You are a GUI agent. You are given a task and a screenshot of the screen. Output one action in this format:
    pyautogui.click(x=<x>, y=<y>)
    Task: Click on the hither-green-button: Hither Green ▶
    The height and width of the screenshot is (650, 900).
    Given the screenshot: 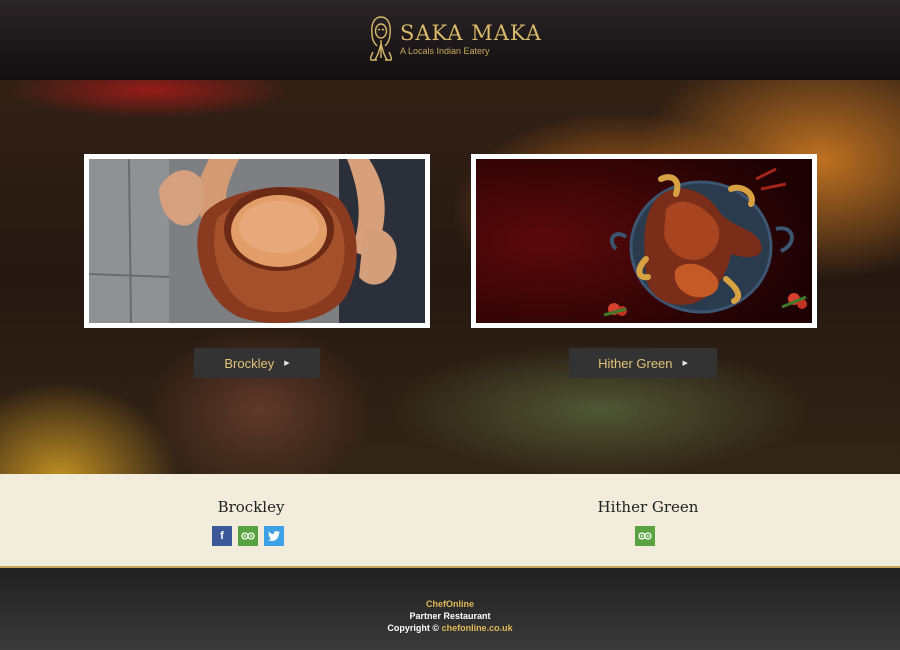 What is the action you would take?
    pyautogui.click(x=643, y=363)
    